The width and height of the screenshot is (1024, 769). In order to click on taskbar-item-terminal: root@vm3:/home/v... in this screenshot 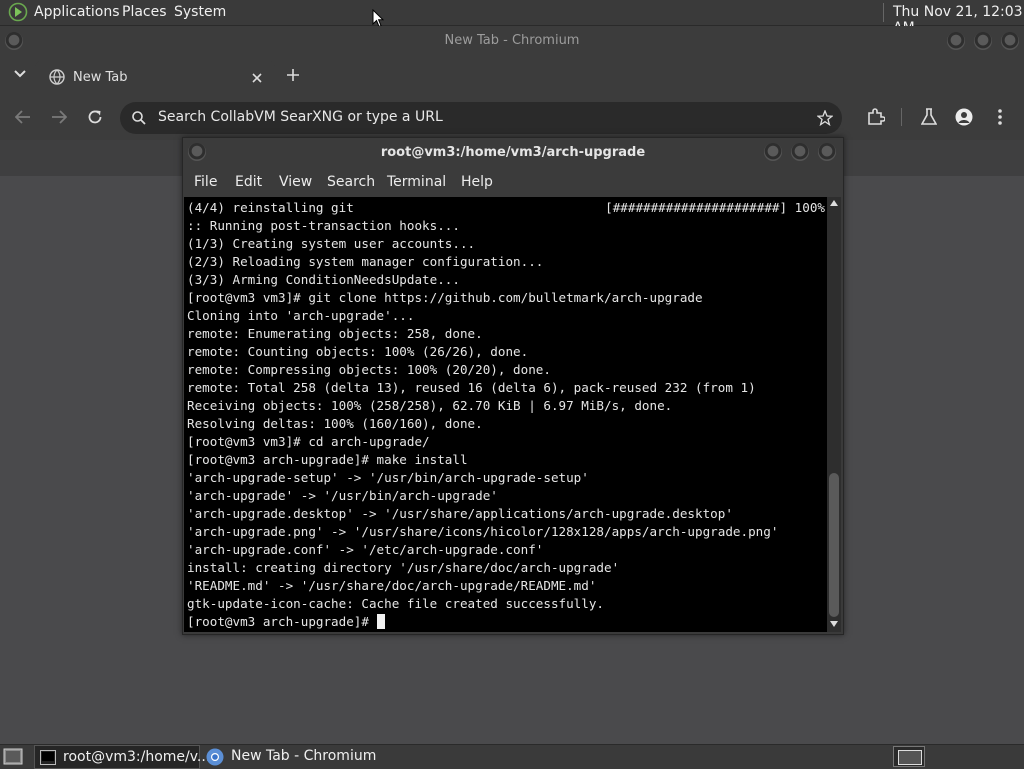, I will do `click(122, 757)`.